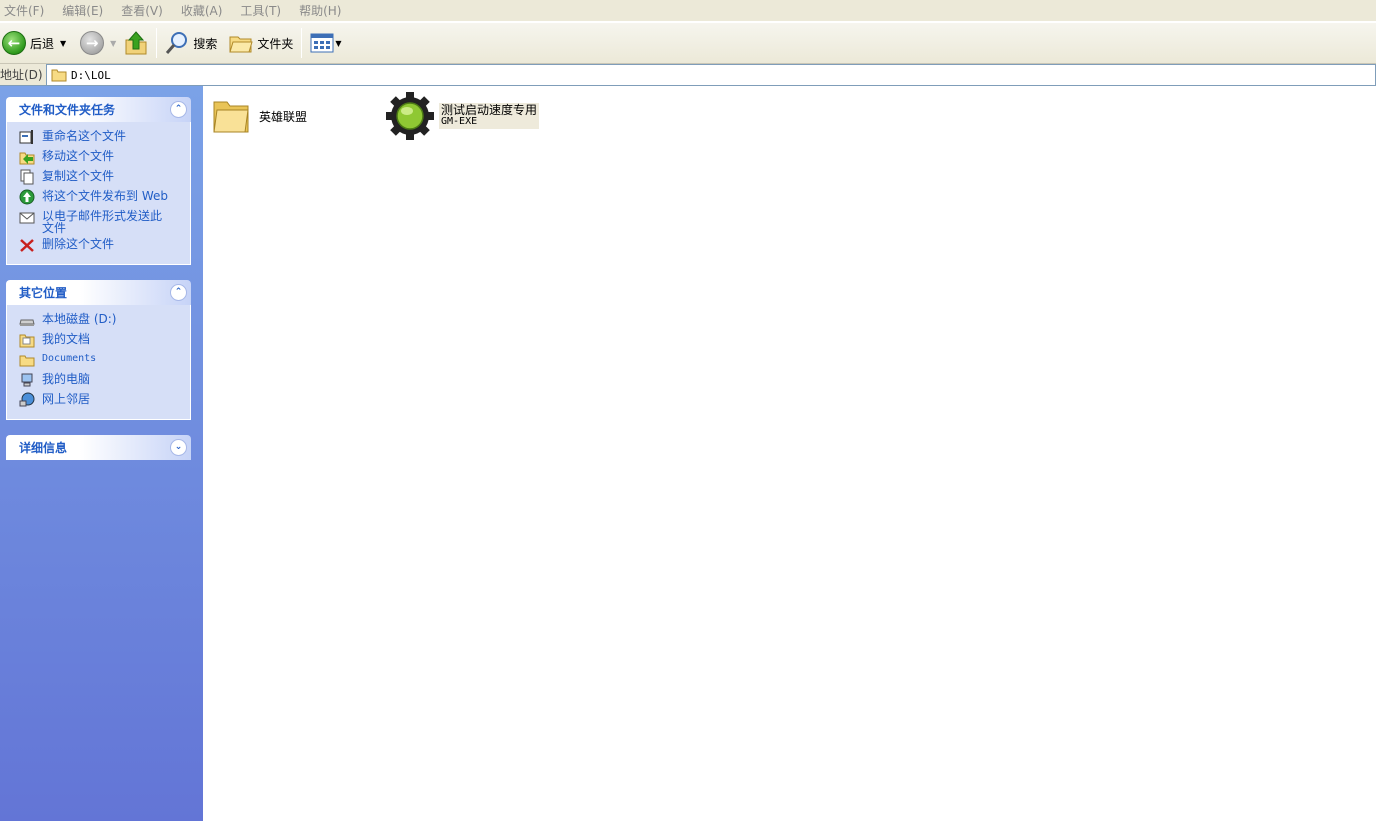 This screenshot has width=1376, height=821. Describe the element at coordinates (26, 136) in the screenshot. I see `rename-icon` at that location.